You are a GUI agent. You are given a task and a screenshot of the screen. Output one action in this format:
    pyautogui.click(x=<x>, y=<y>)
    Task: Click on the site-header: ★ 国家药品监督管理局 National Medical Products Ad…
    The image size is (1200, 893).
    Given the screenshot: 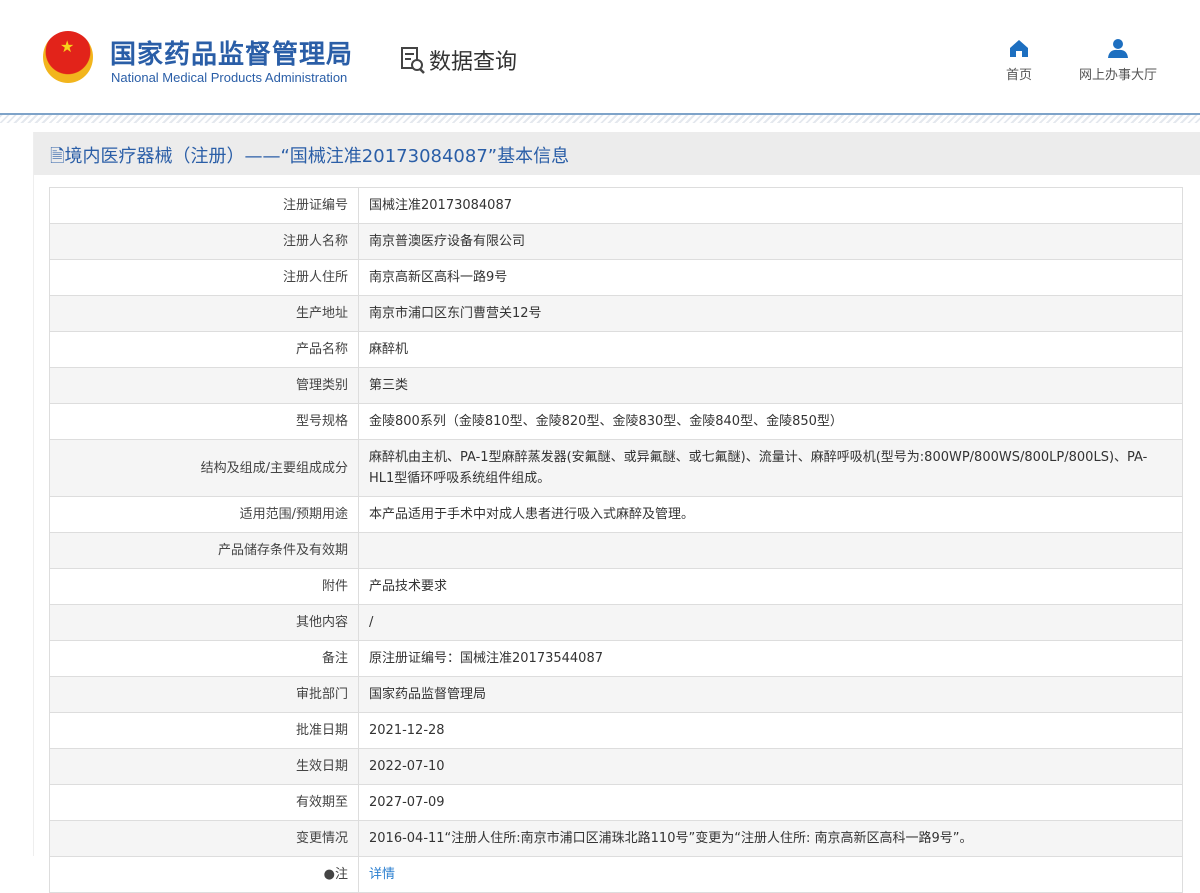 What is the action you would take?
    pyautogui.click(x=600, y=57)
    